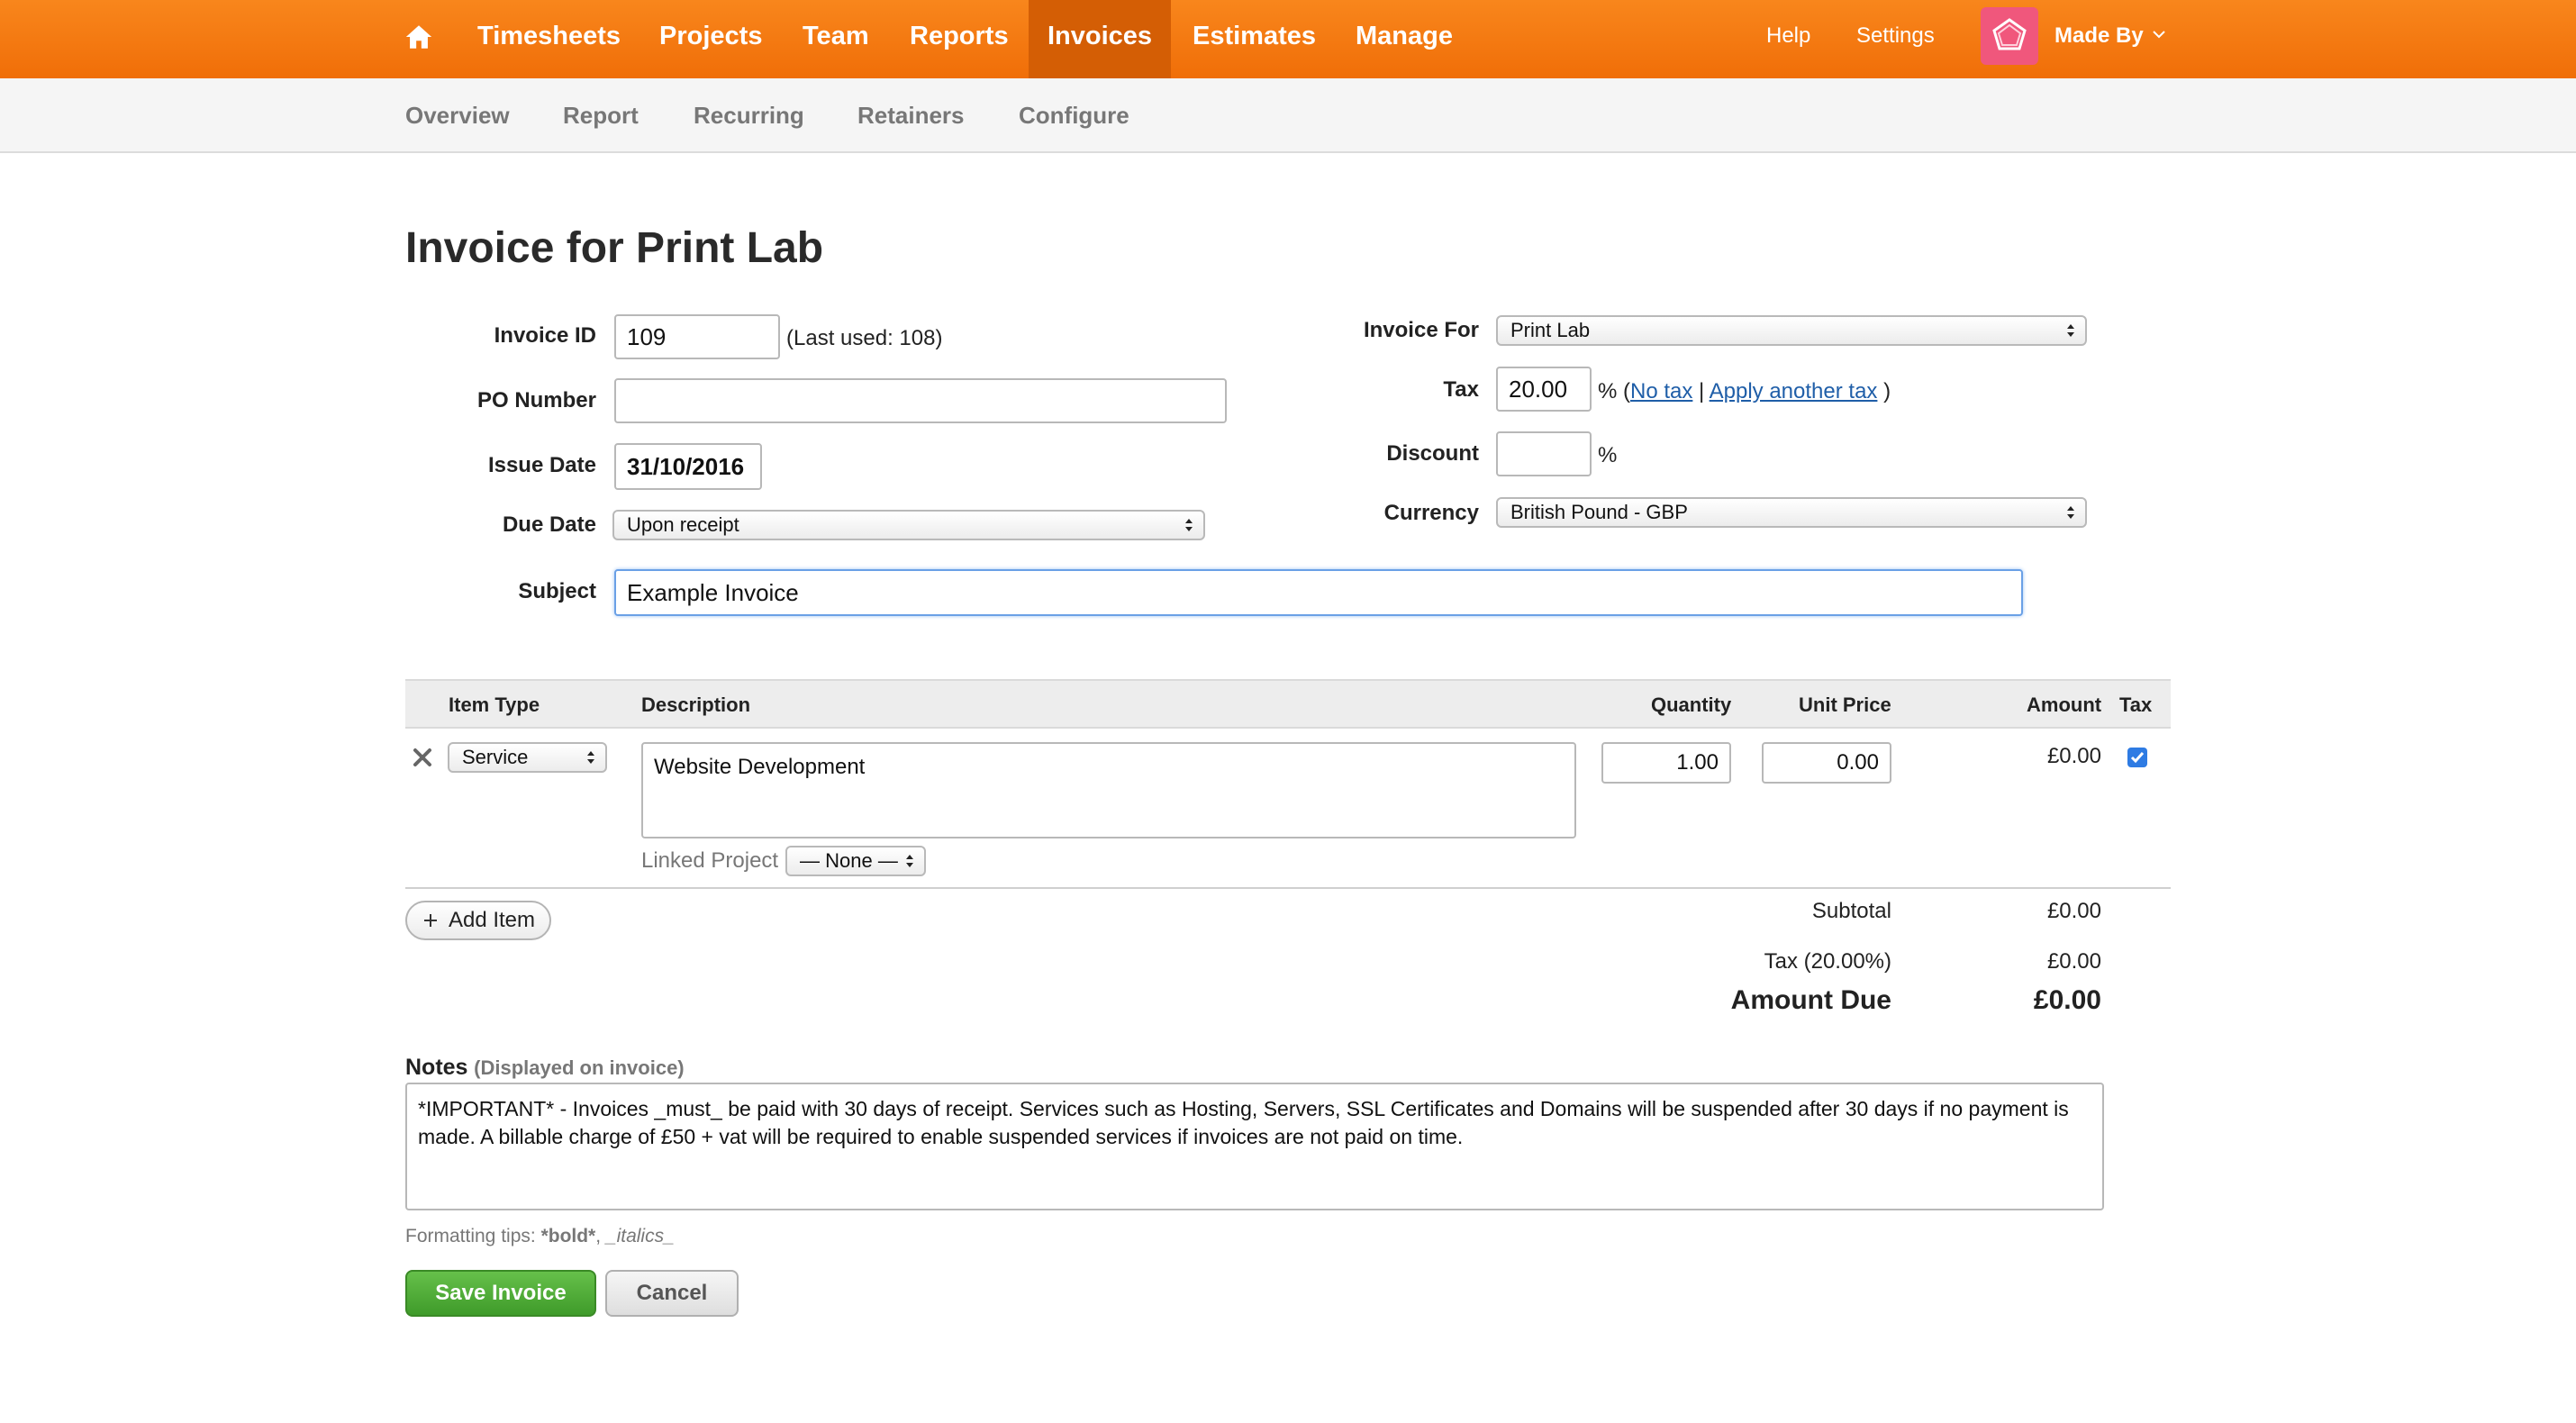 This screenshot has height=1423, width=2576. I want to click on last-used-text: (Last used: 108), so click(864, 338).